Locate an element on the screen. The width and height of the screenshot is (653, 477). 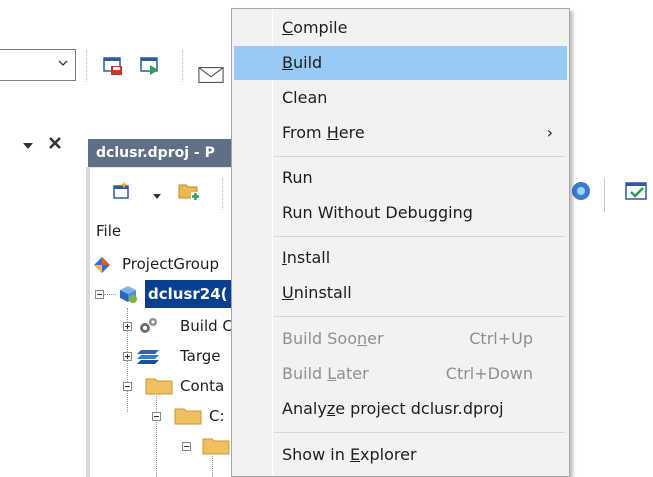
dependency-button is located at coordinates (581, 193).